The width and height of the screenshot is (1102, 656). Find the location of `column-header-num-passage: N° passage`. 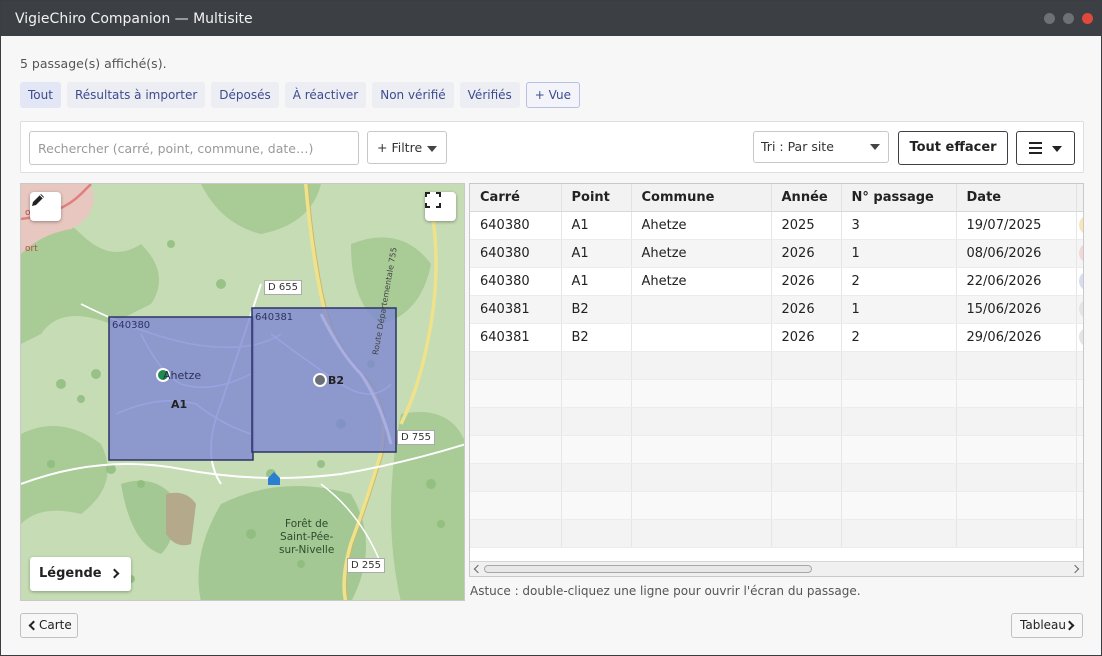

column-header-num-passage: N° passage is located at coordinates (899, 198).